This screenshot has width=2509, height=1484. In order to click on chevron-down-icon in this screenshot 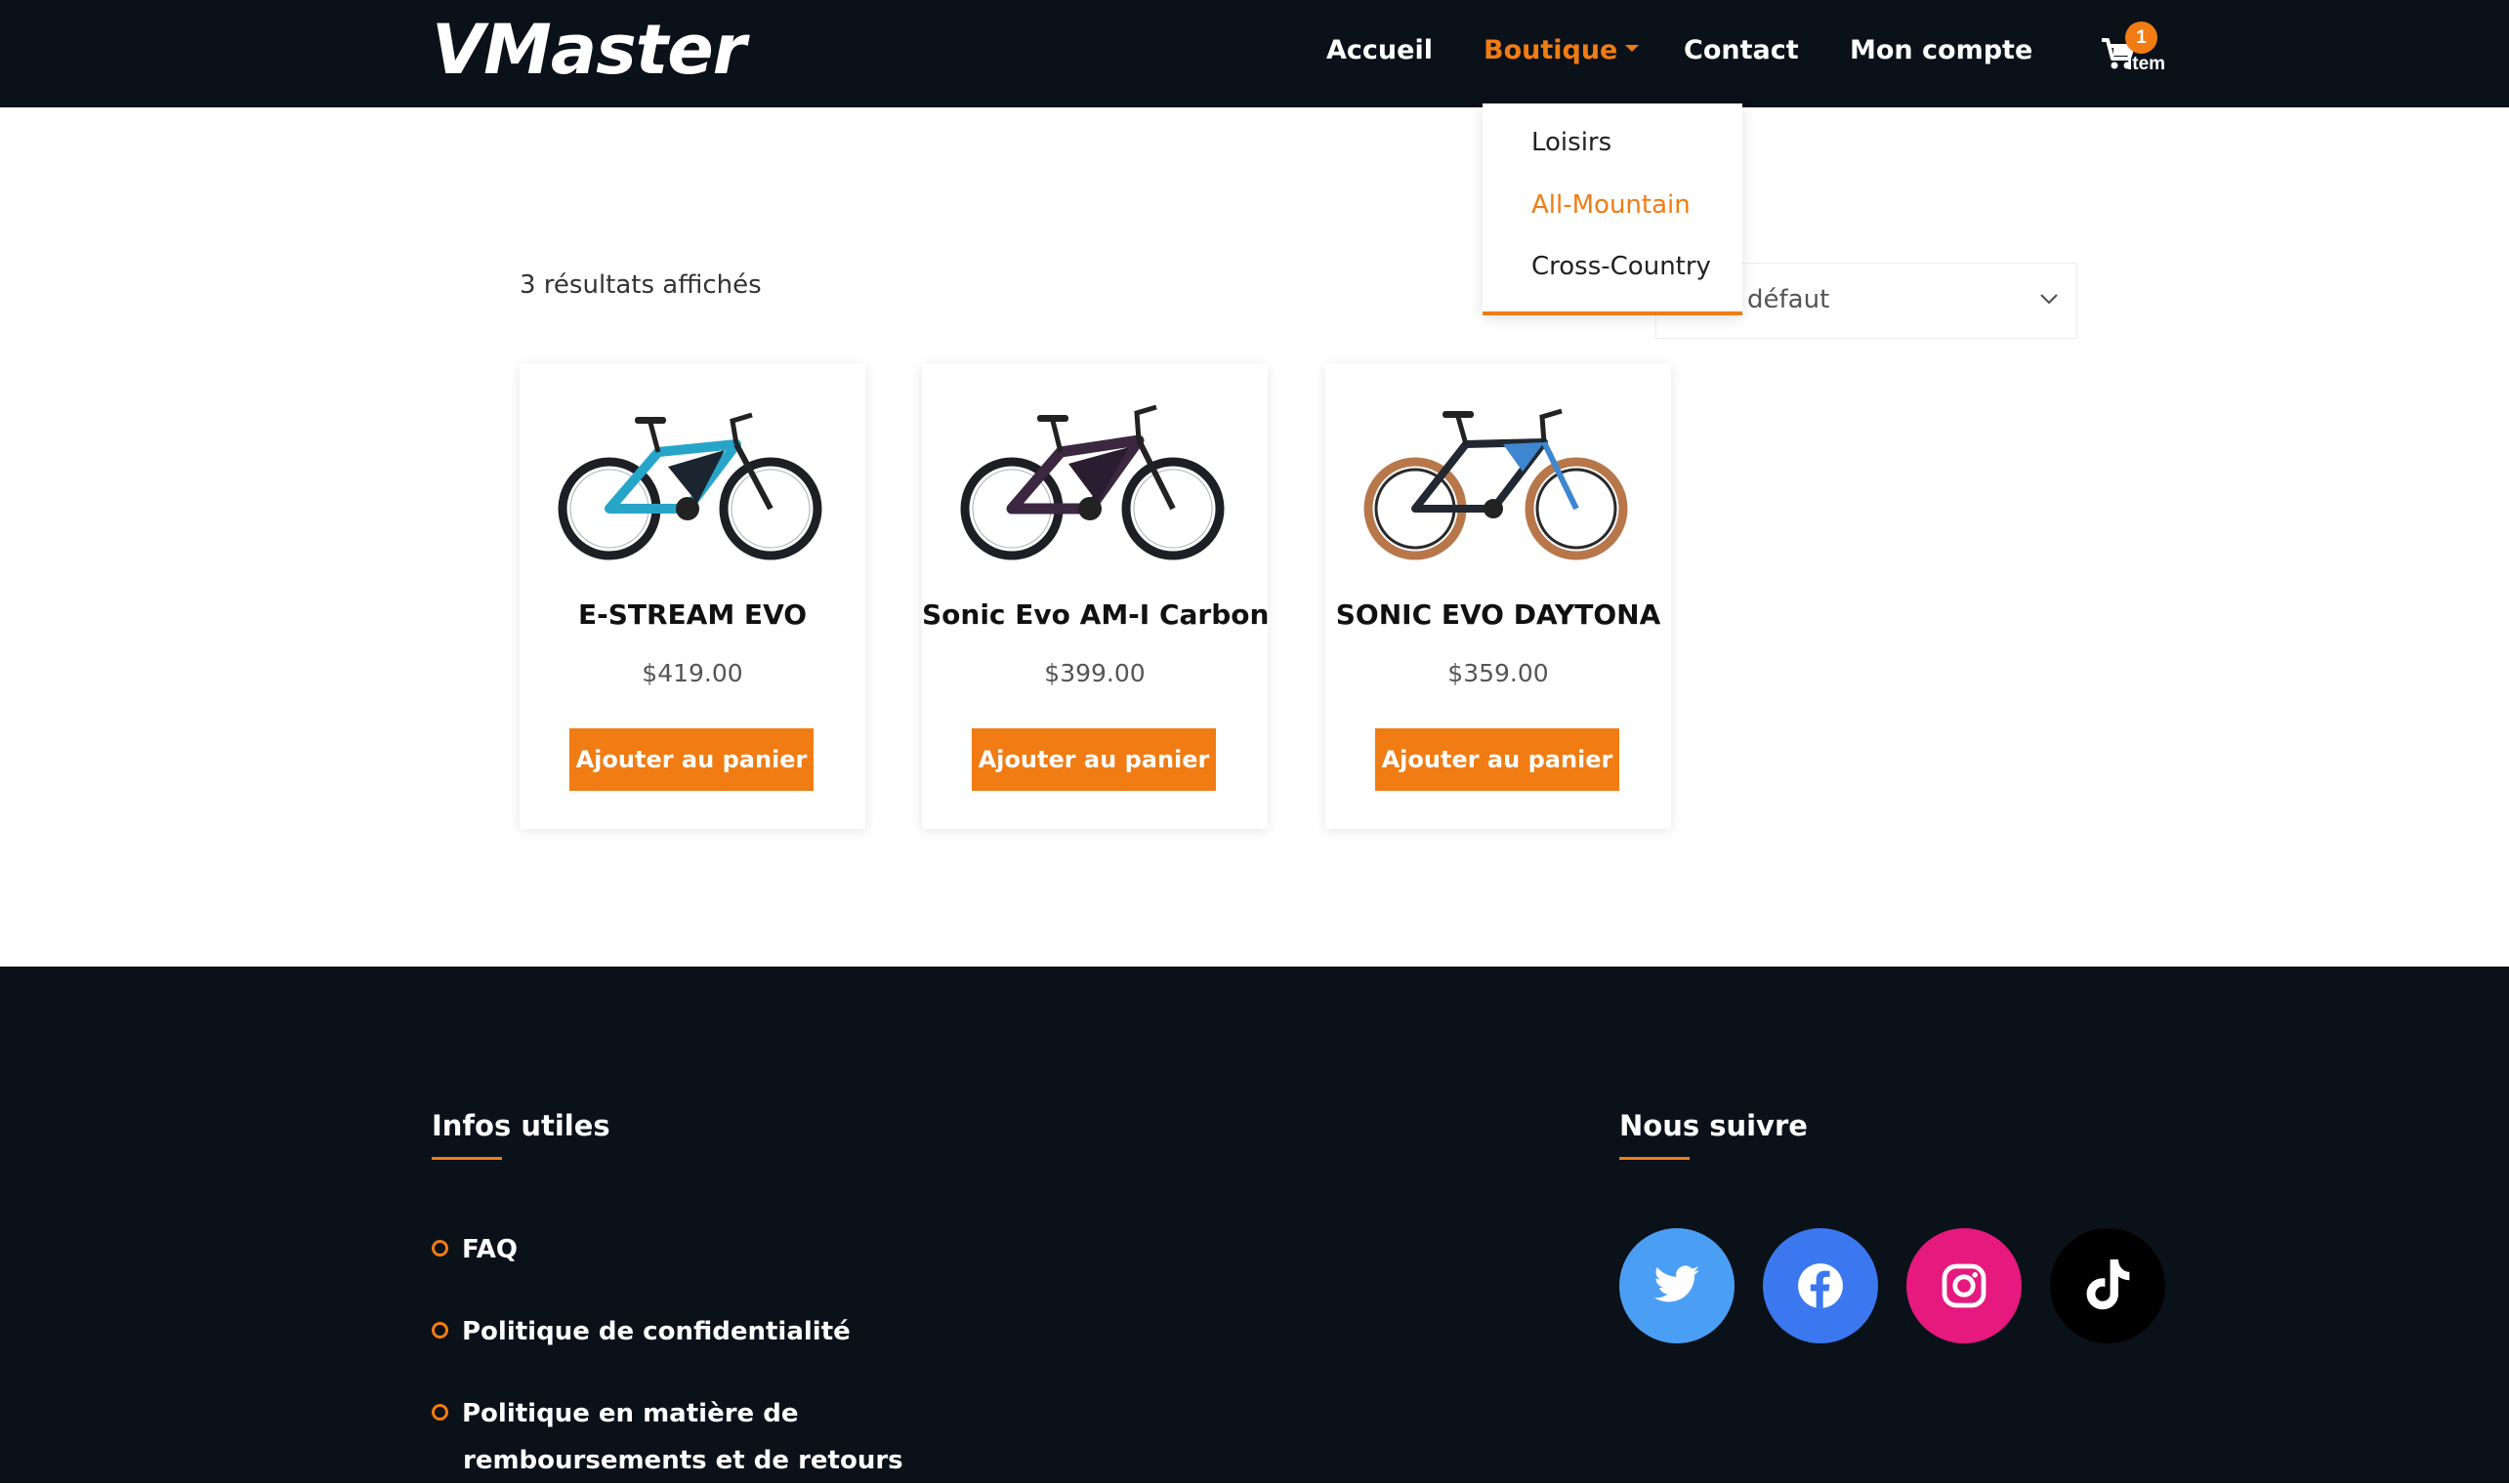, I will do `click(2049, 299)`.